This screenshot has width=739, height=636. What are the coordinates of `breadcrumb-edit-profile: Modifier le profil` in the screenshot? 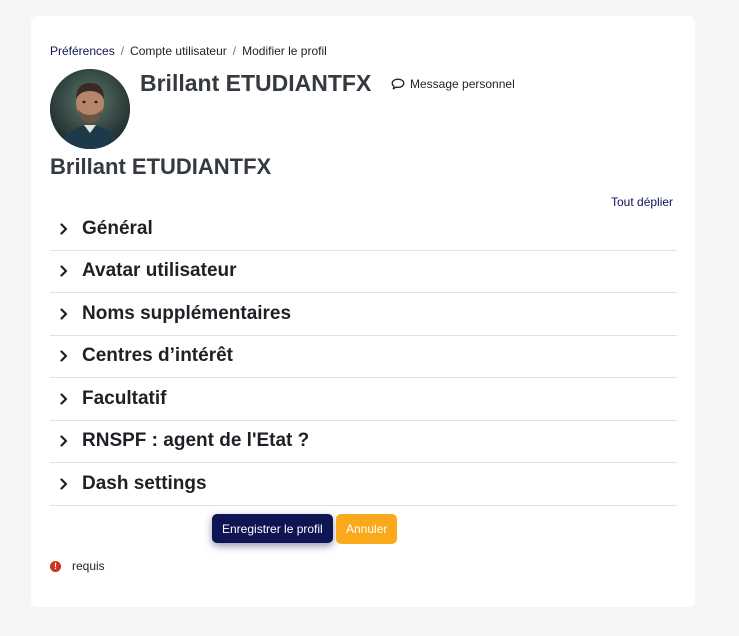 It's located at (284, 51).